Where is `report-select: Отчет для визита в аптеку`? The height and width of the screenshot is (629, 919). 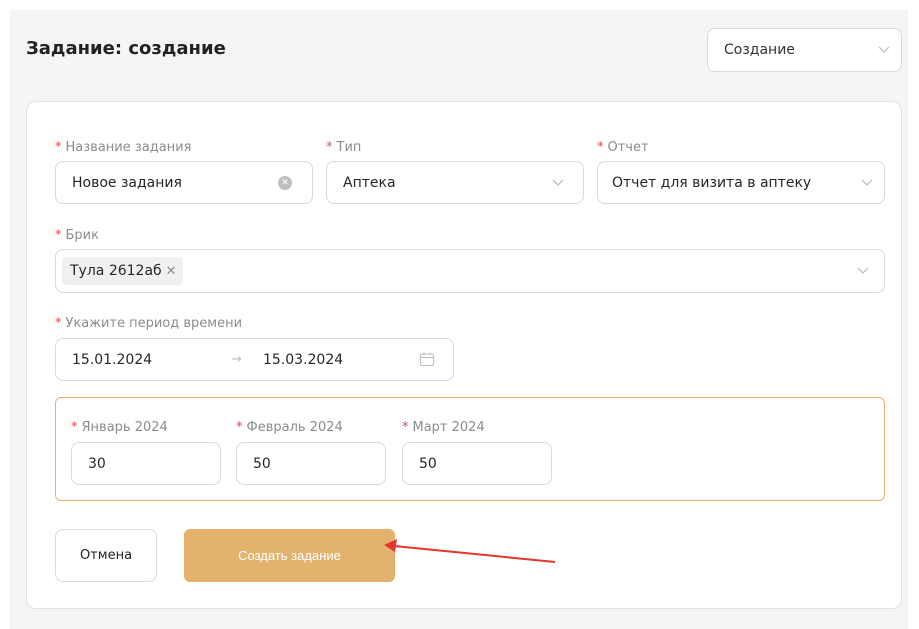
report-select: Отчет для визита в аптеку is located at coordinates (741, 182).